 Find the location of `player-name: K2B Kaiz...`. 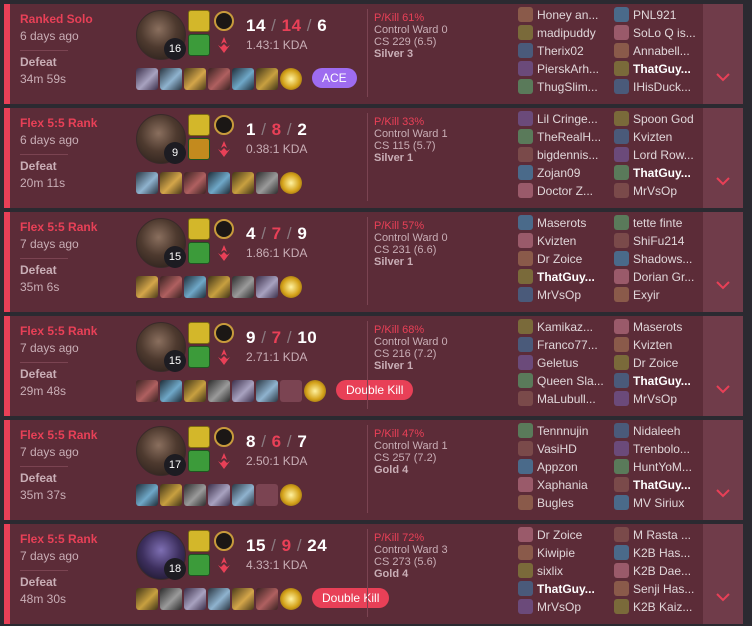

player-name: K2B Kaiz... is located at coordinates (662, 607).